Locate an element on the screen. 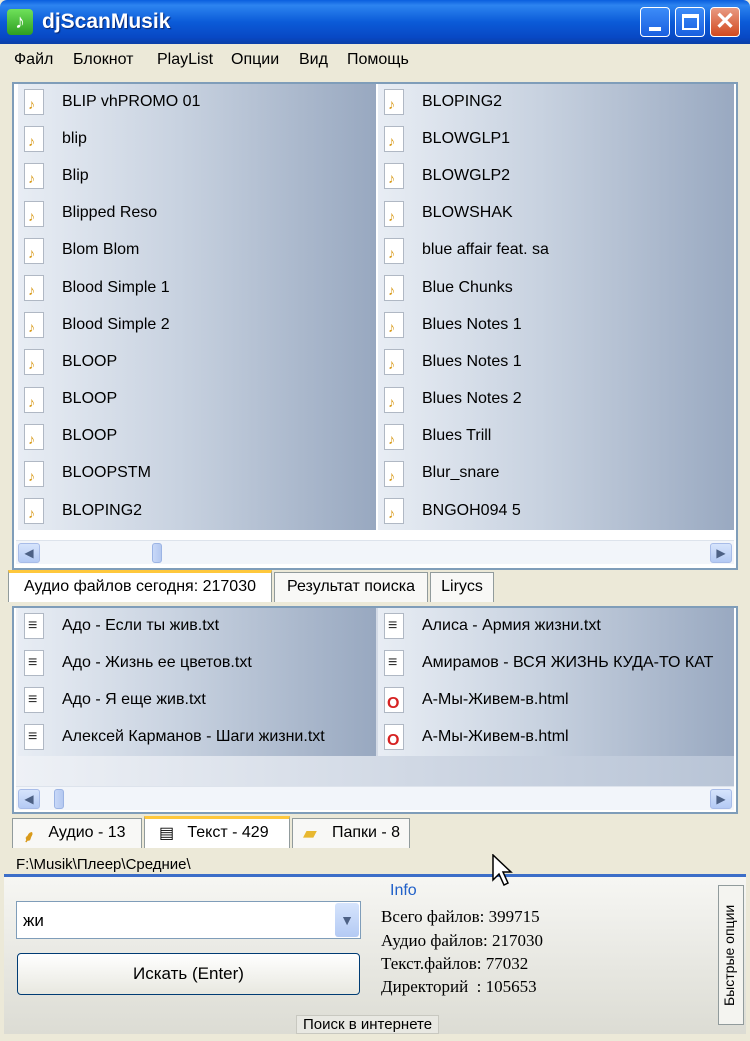 Image resolution: width=750 pixels, height=1041 pixels. close-icon: ✕ is located at coordinates (725, 21).